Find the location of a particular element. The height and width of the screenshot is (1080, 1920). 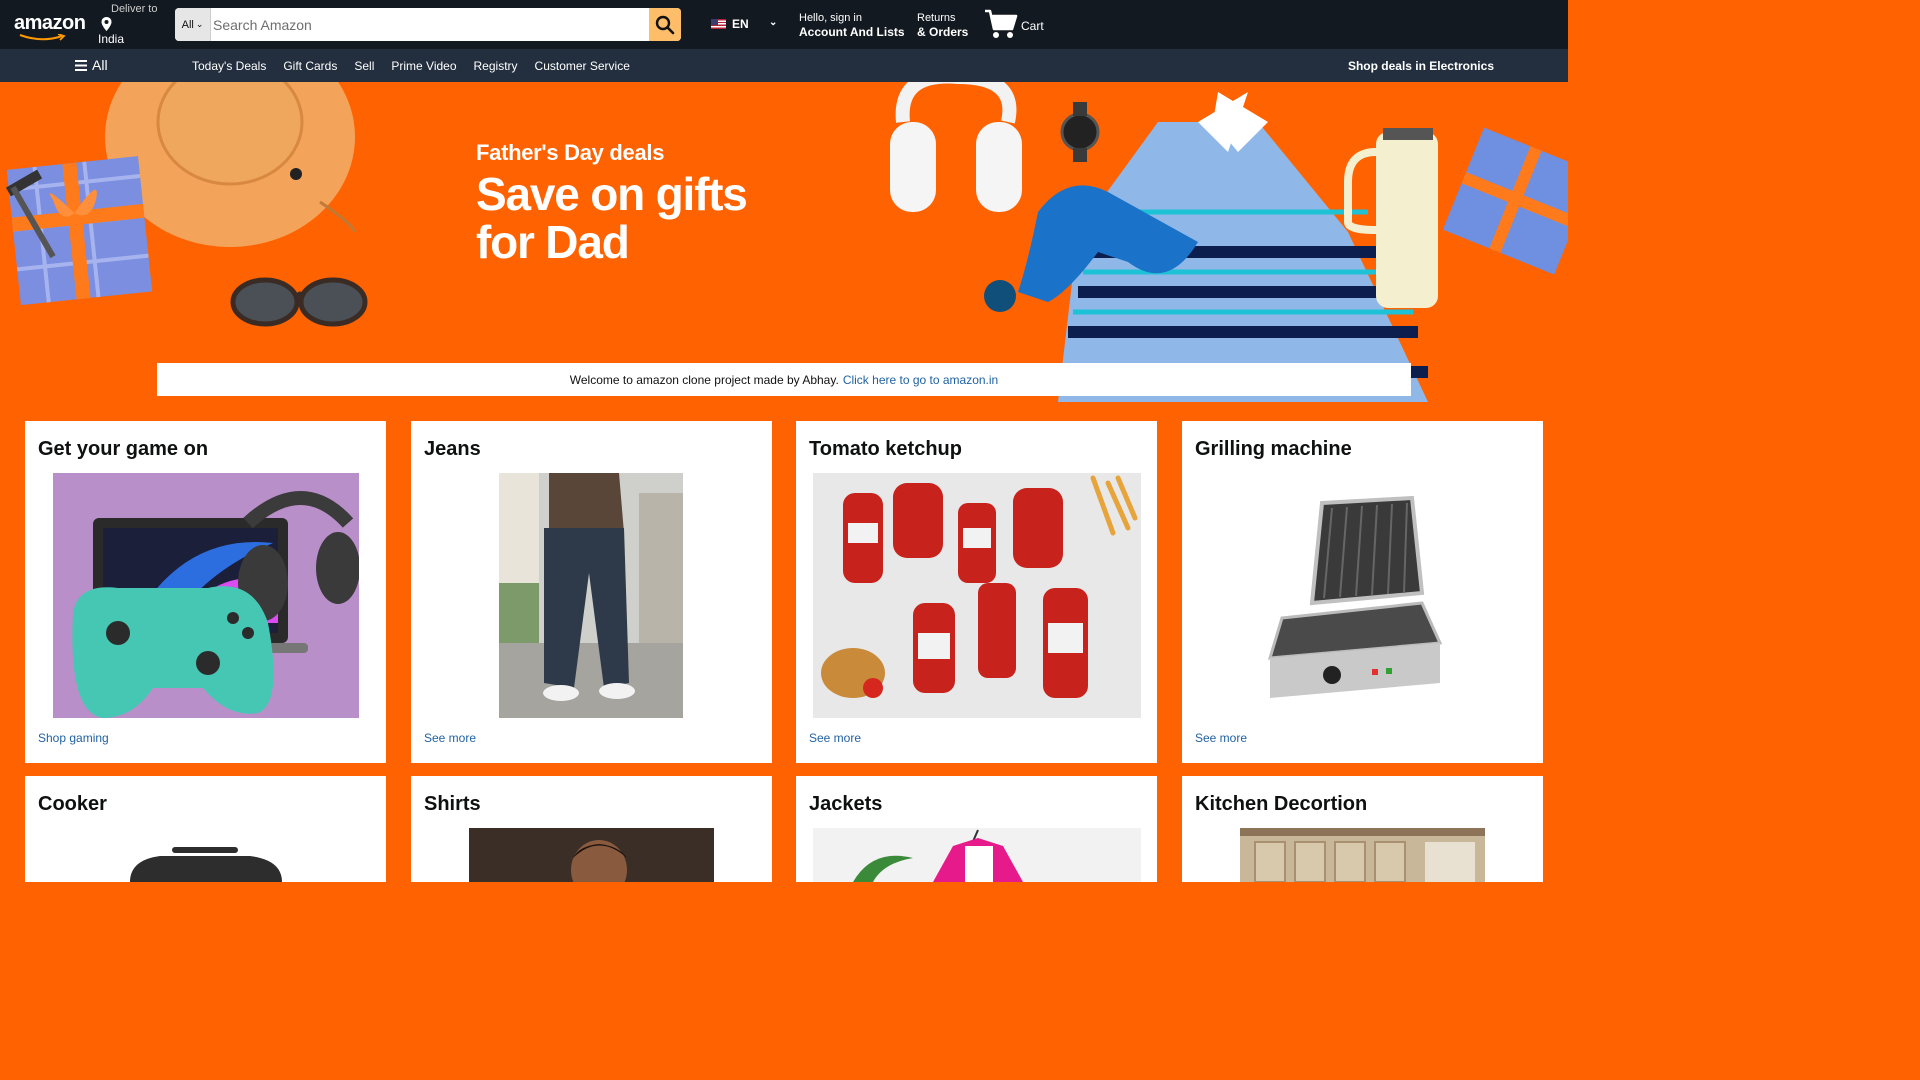

card-grill-image is located at coordinates (1357, 598).